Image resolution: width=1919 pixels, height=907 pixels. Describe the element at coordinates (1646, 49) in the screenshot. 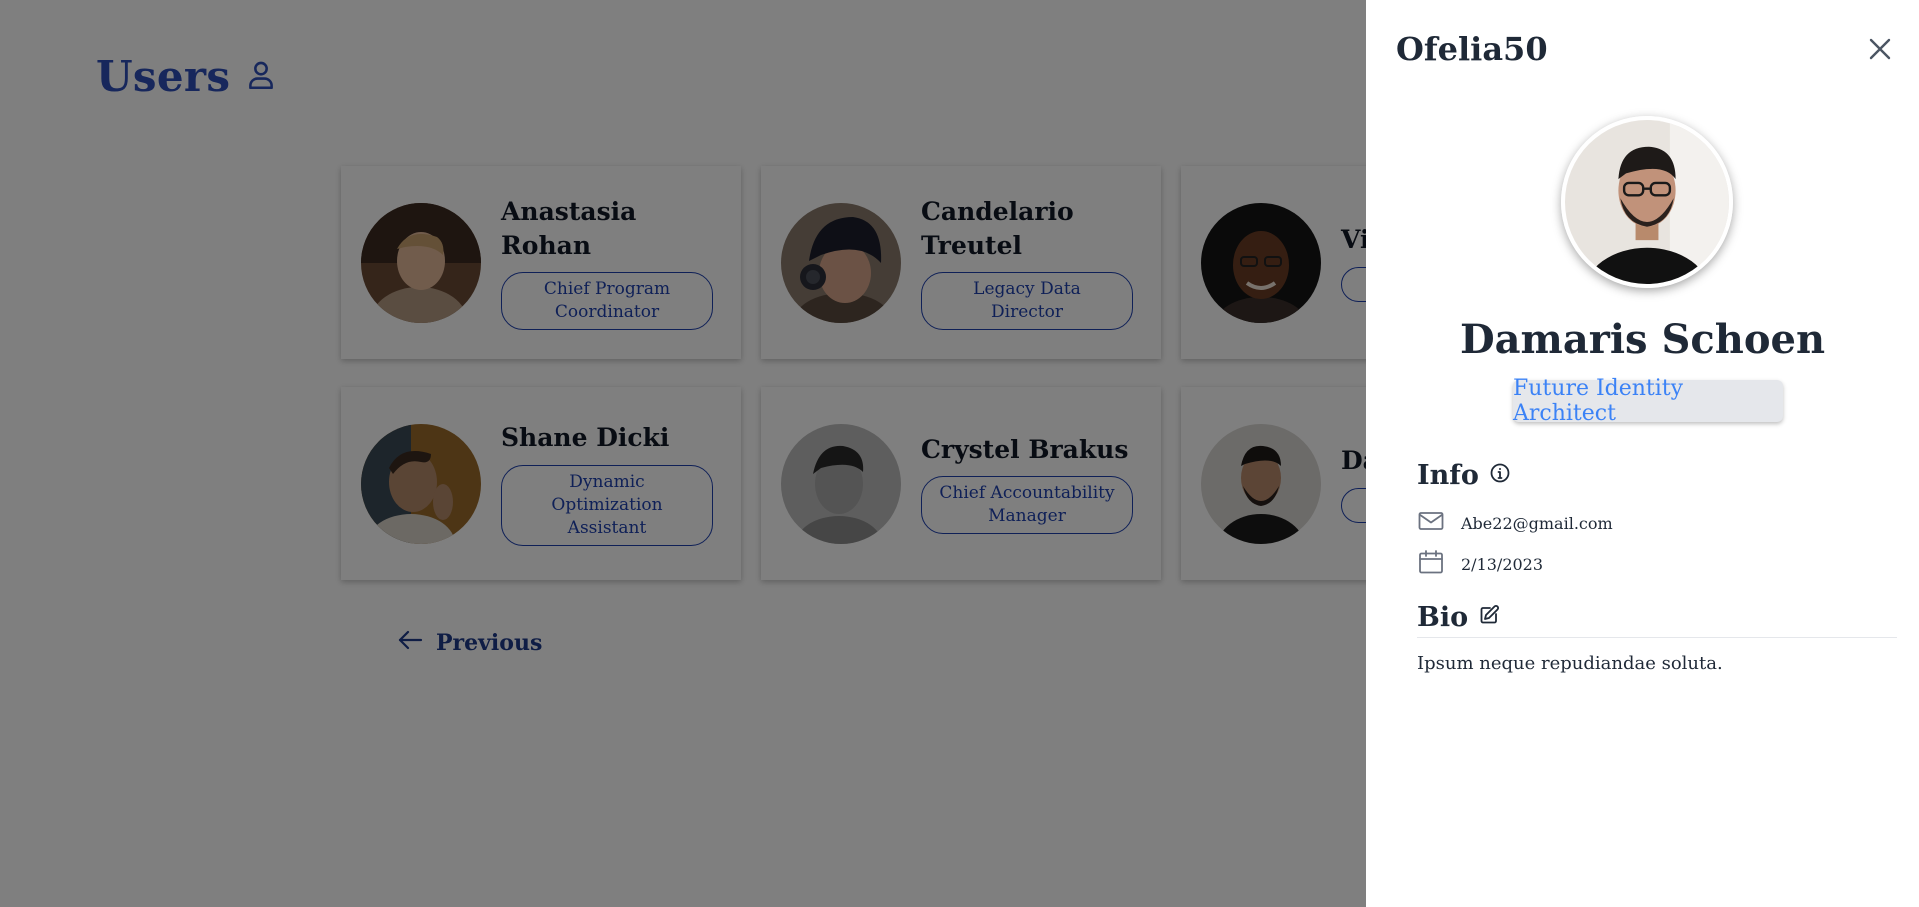

I see `drawer-header: Ofelia50` at that location.